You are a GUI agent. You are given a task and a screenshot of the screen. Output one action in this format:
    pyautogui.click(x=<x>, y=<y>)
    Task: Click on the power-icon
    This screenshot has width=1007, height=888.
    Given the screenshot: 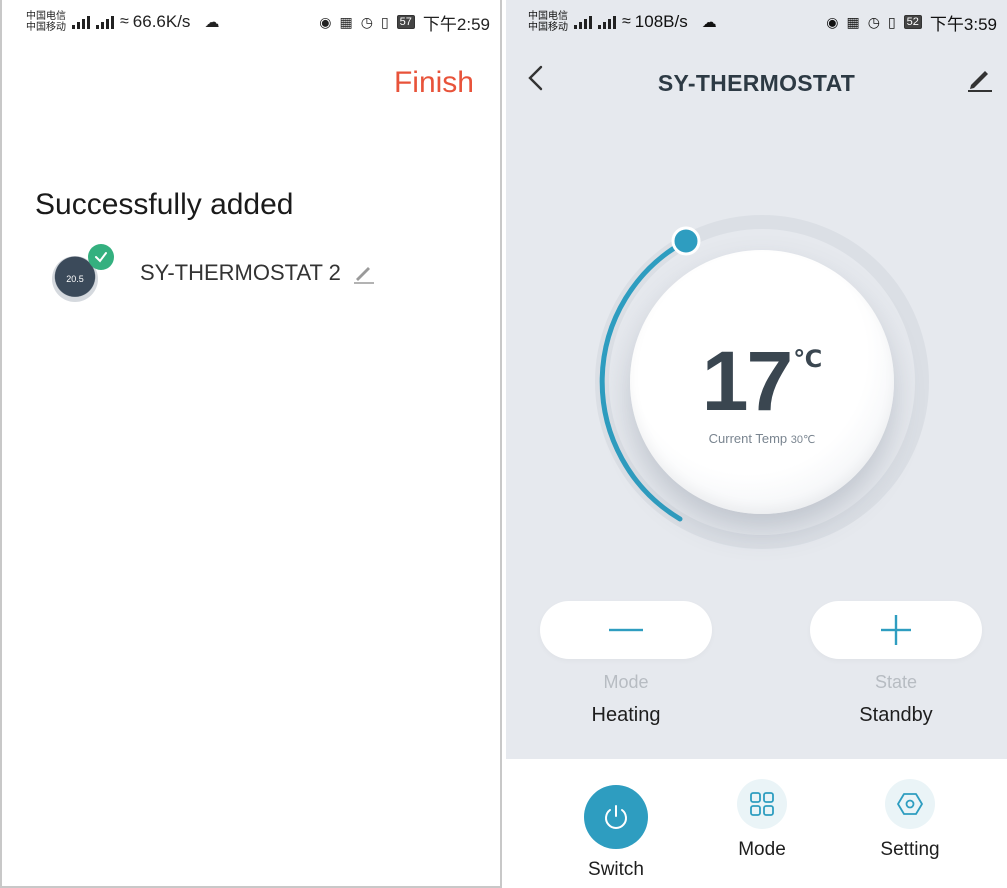 What is the action you would take?
    pyautogui.click(x=616, y=817)
    